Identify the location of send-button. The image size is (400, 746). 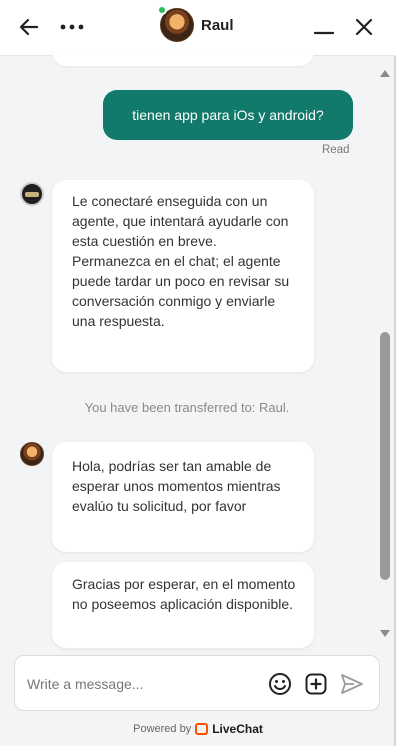
(352, 684).